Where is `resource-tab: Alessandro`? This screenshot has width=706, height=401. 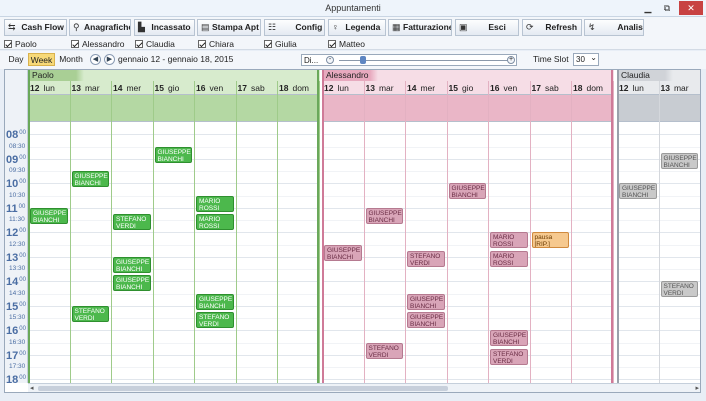 resource-tab: Alessandro is located at coordinates (468, 75).